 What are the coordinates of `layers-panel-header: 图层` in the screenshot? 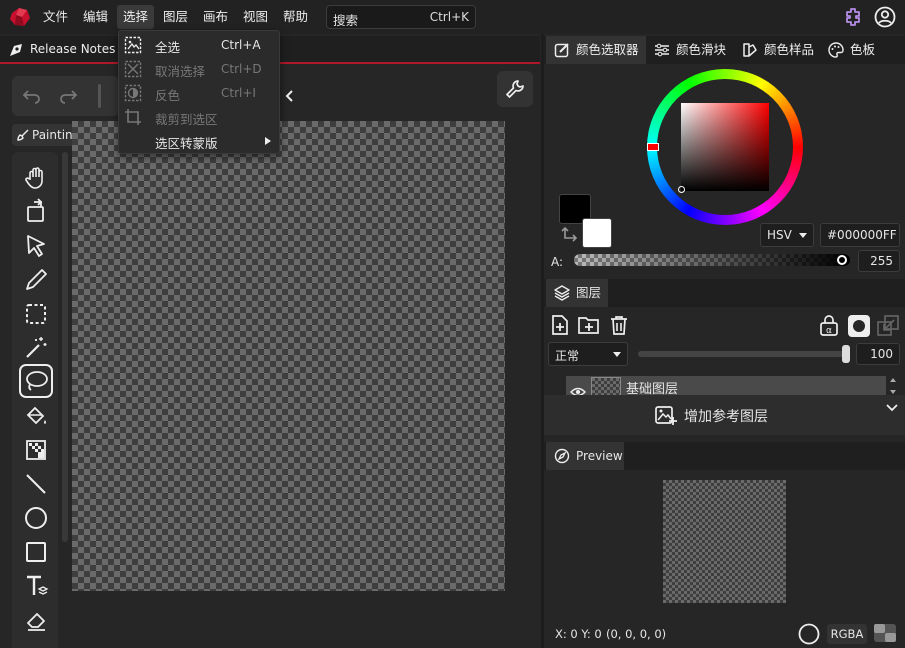 It's located at (724, 293).